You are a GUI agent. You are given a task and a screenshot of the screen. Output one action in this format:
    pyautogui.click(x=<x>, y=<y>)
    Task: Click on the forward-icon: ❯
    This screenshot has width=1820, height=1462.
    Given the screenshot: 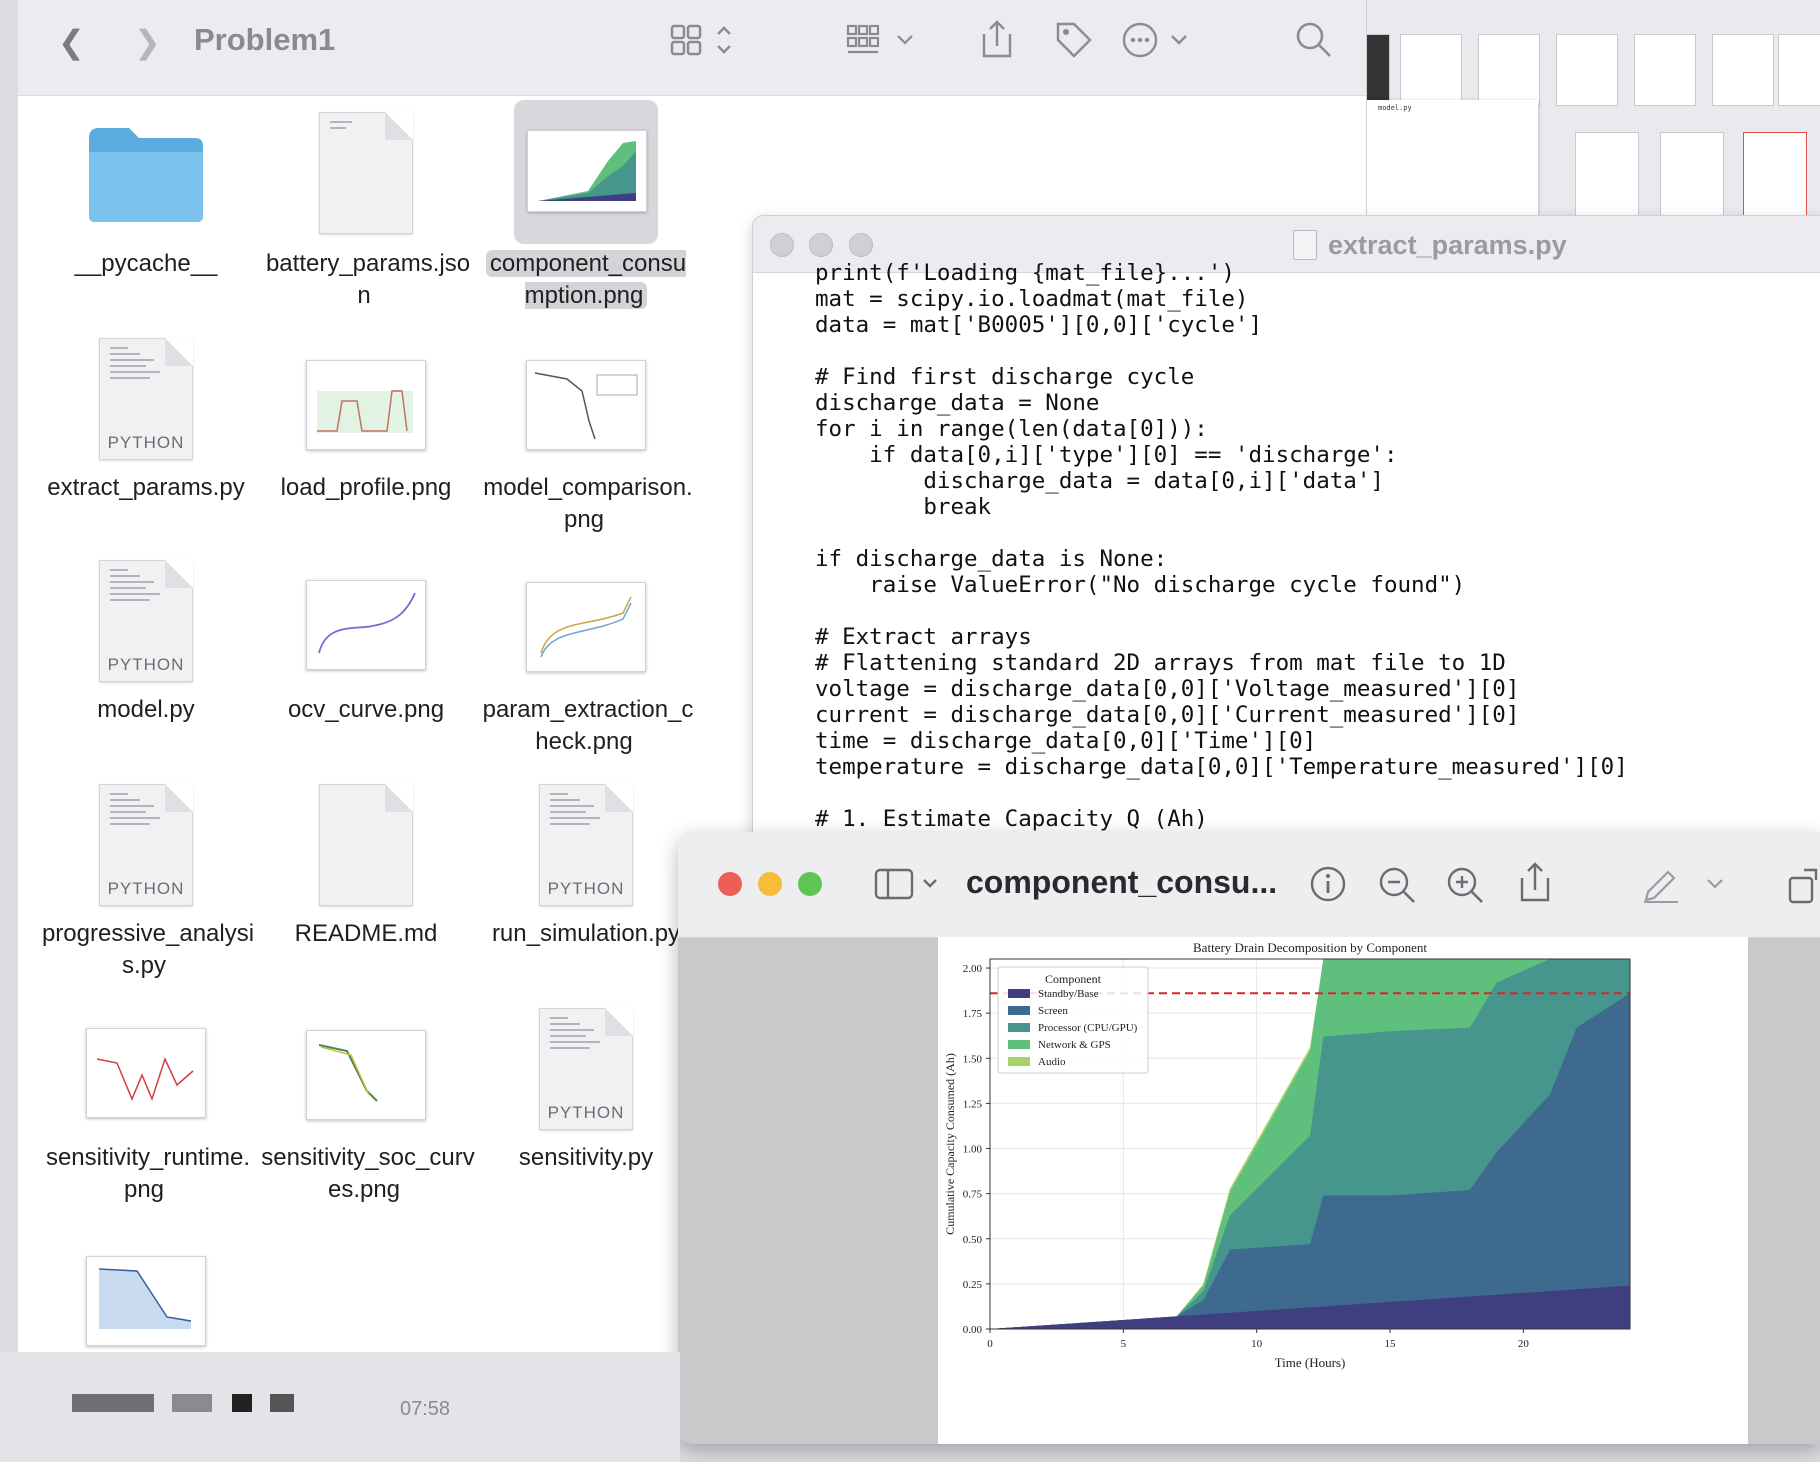 What is the action you would take?
    pyautogui.click(x=147, y=42)
    